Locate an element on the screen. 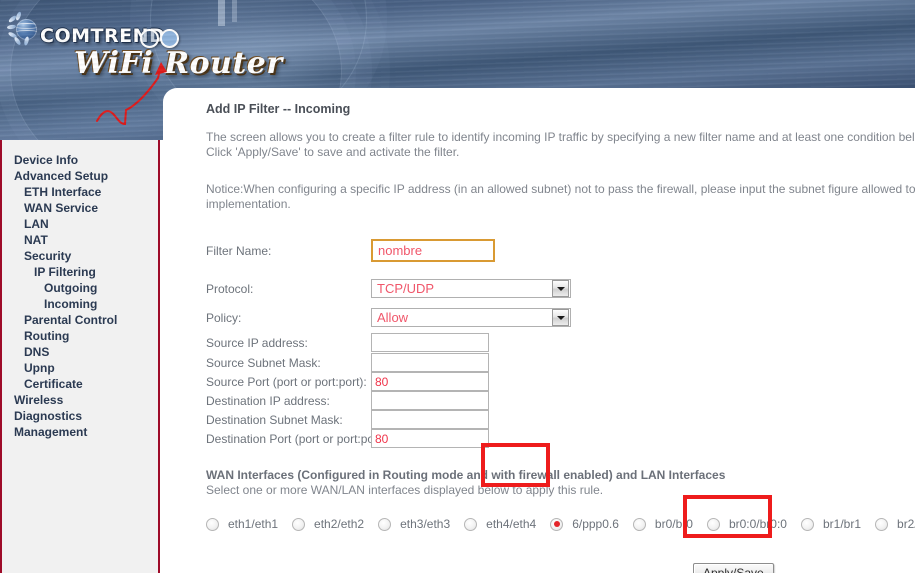  destination-ip-label: Destination IP address: is located at coordinates (268, 400).